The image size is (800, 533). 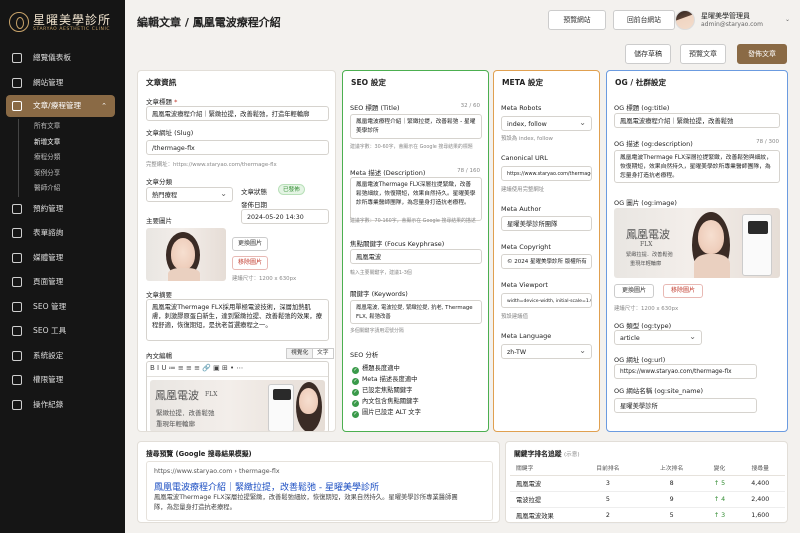 I want to click on sidebar-item-media: 媒體管理, so click(x=62, y=258).